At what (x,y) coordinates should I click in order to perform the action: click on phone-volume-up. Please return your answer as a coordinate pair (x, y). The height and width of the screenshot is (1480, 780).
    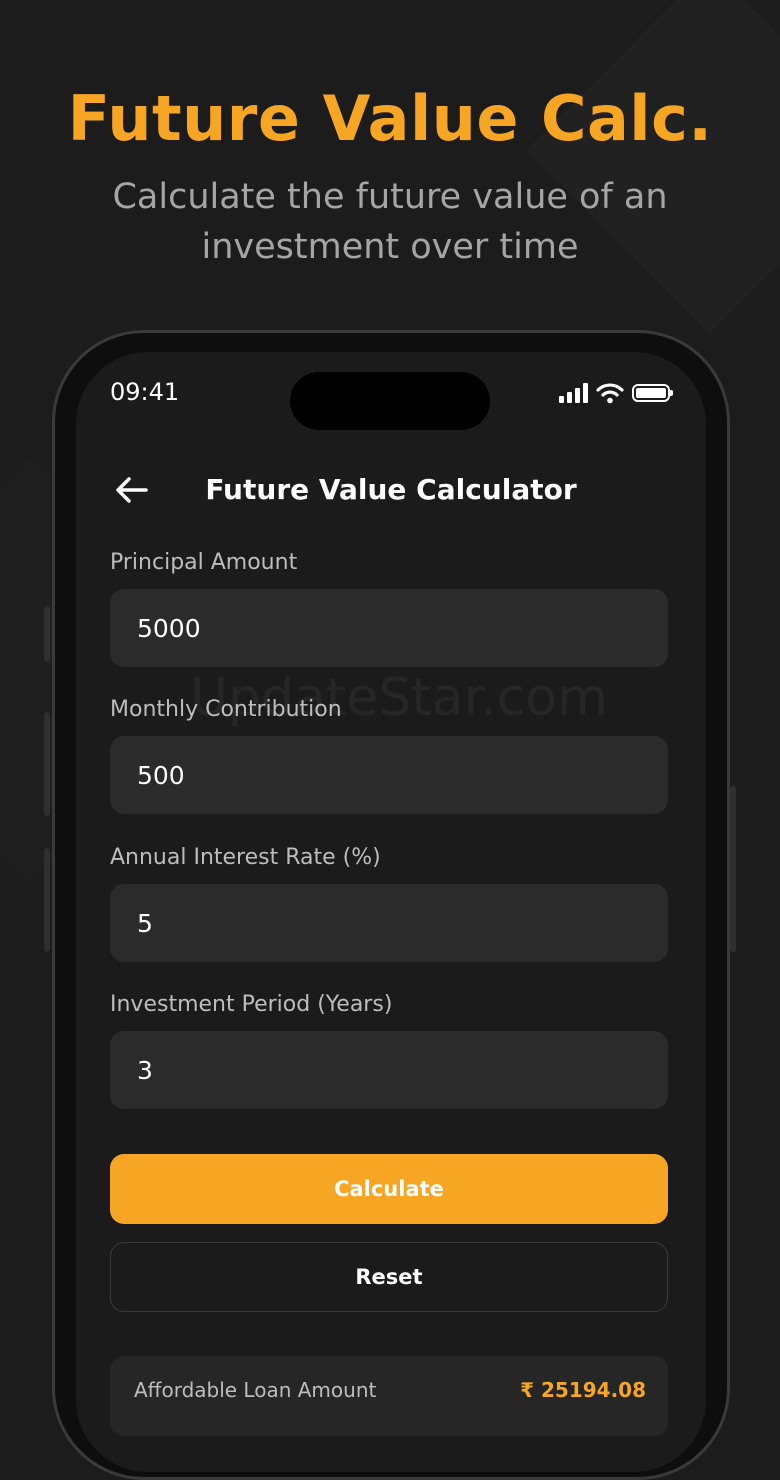
    Looking at the image, I should click on (47, 764).